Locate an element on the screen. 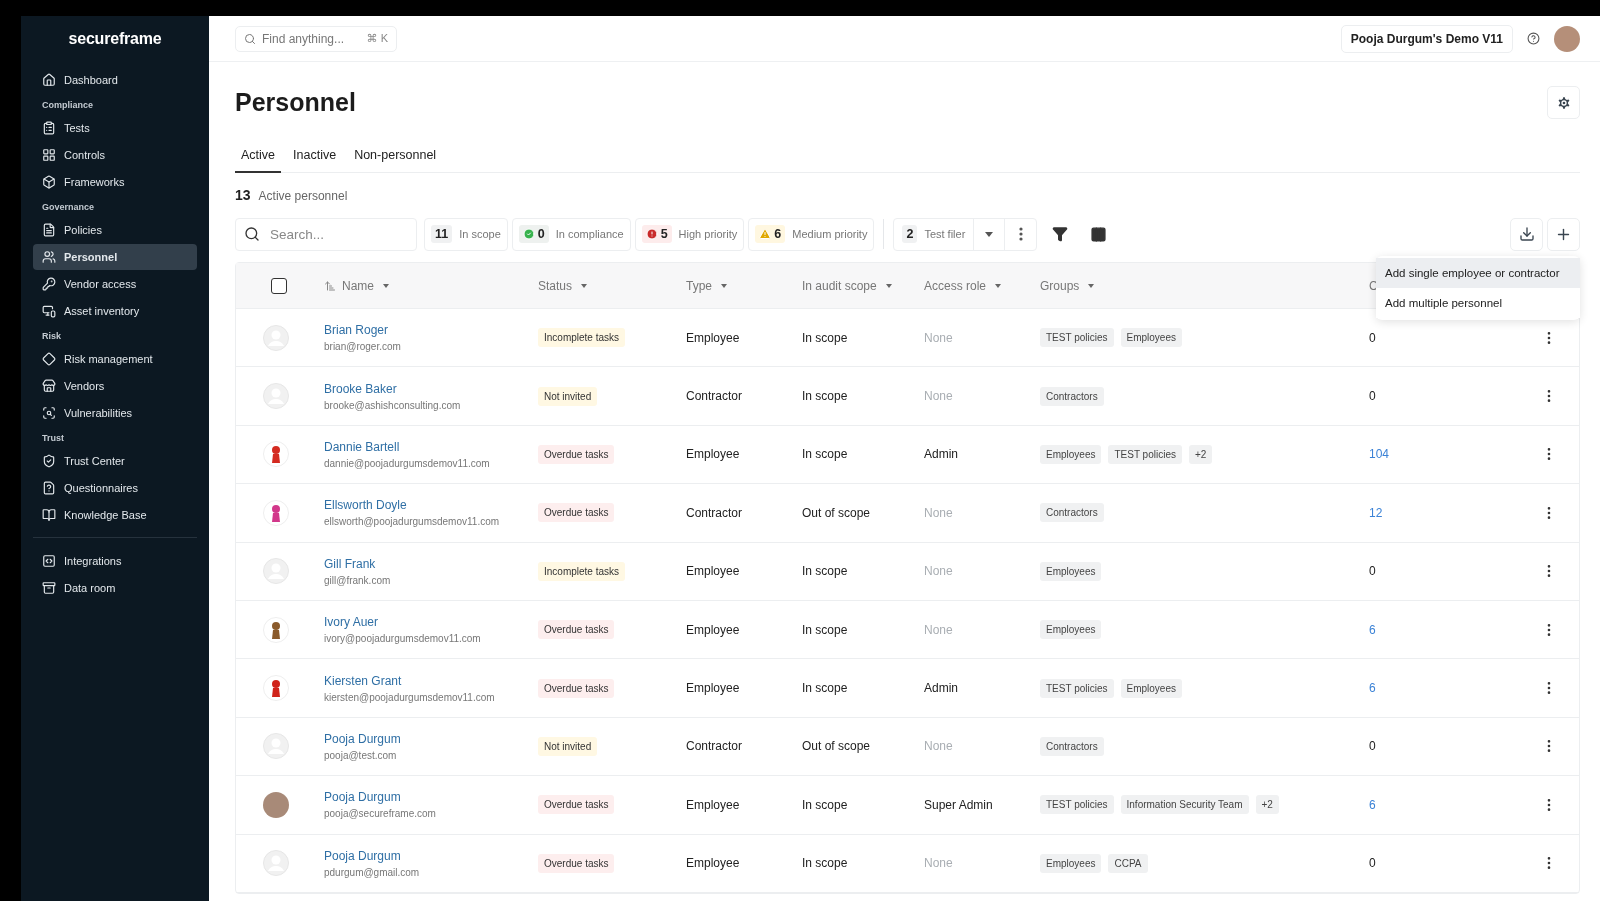 This screenshot has width=1600, height=901. filter-chip: 6 Medium priority is located at coordinates (811, 234).